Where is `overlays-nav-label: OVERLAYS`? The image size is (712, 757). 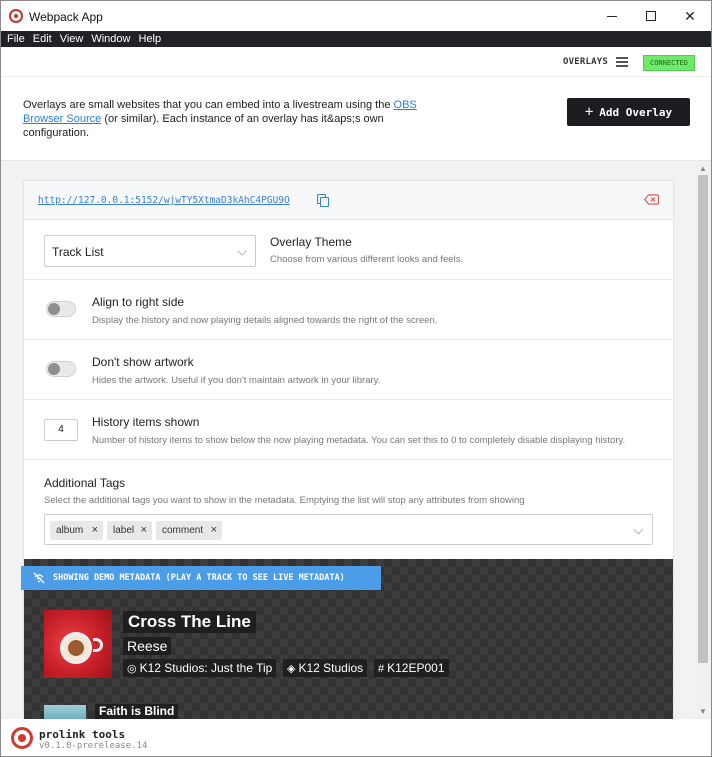
overlays-nav-label: OVERLAYS is located at coordinates (585, 62).